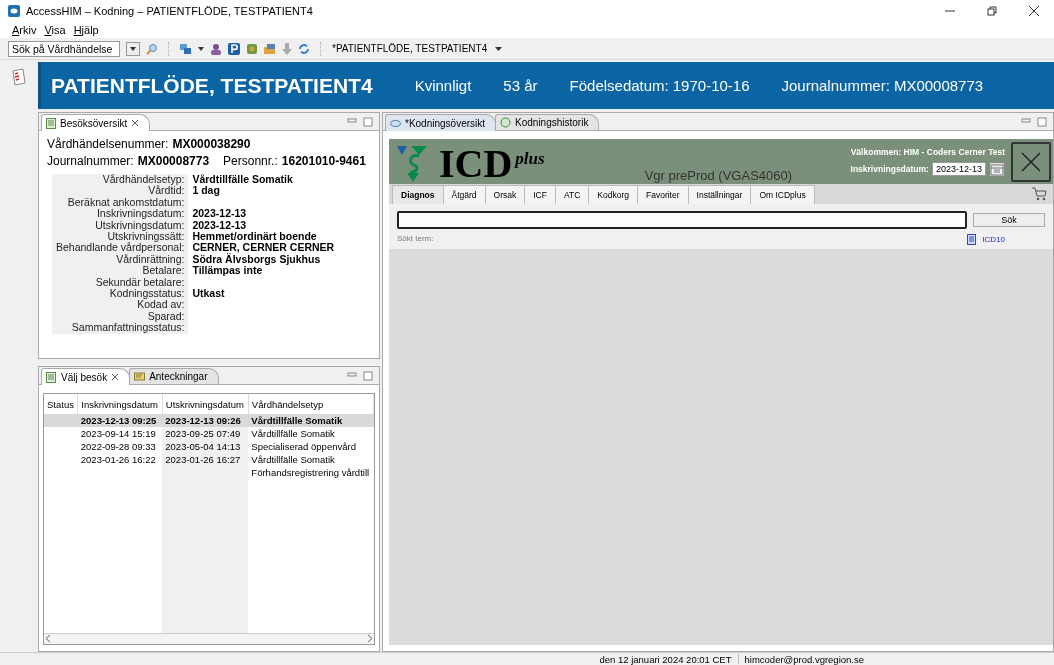 Image resolution: width=1054 pixels, height=665 pixels. Describe the element at coordinates (395, 123) in the screenshot. I see `ellipse-icon` at that location.